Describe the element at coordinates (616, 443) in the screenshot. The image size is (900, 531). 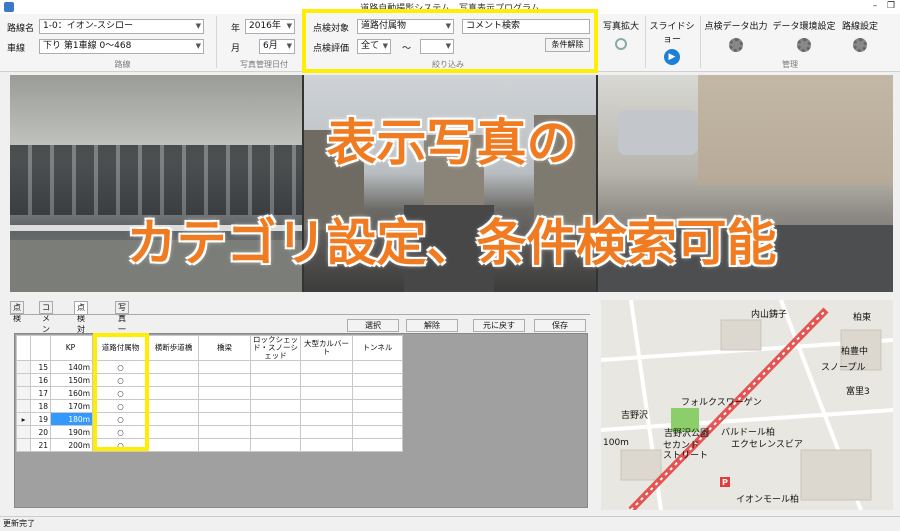
I see `map-scale: 100m` at that location.